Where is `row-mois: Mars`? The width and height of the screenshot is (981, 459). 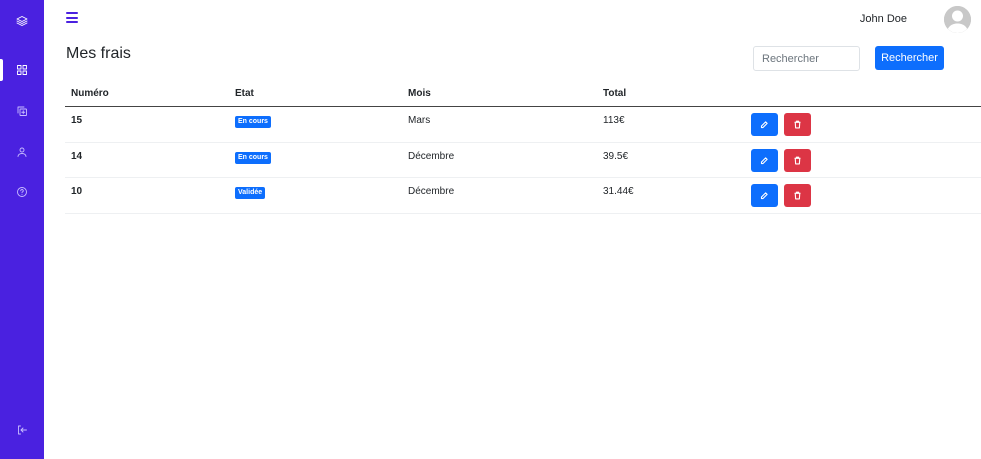
row-mois: Mars is located at coordinates (419, 120).